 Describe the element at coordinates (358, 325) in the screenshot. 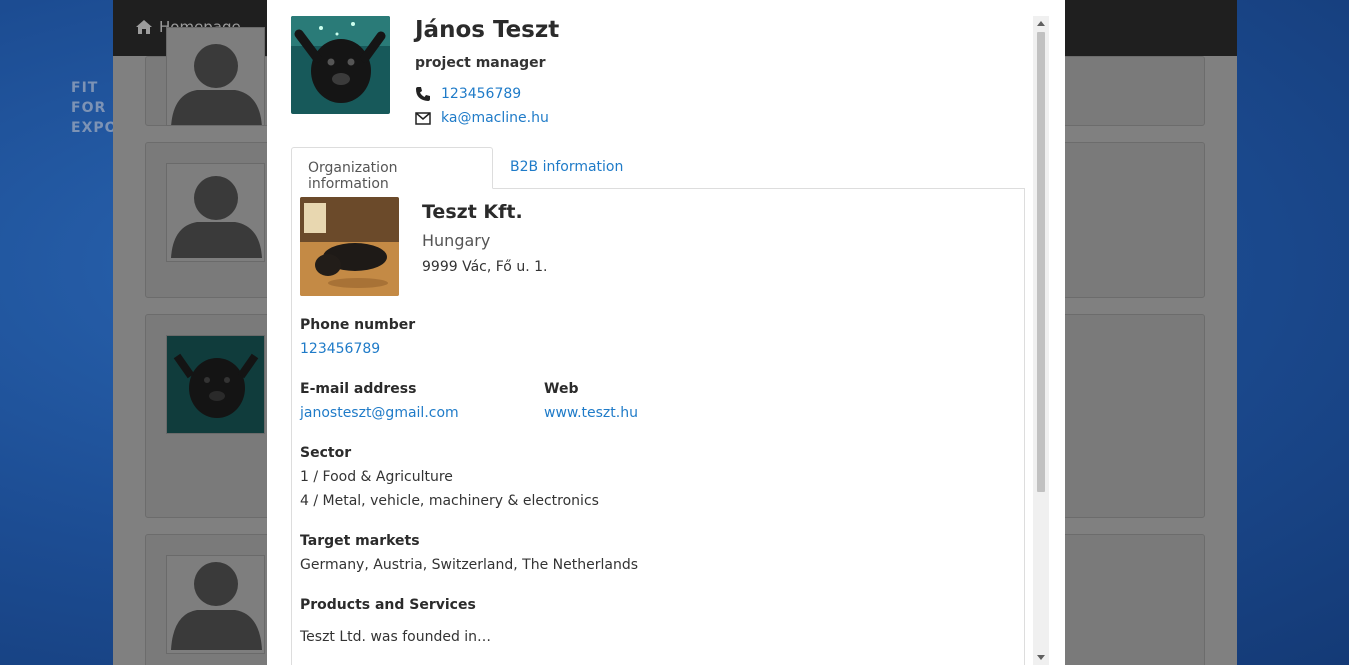

I see `phone-number-label: Phone number` at that location.